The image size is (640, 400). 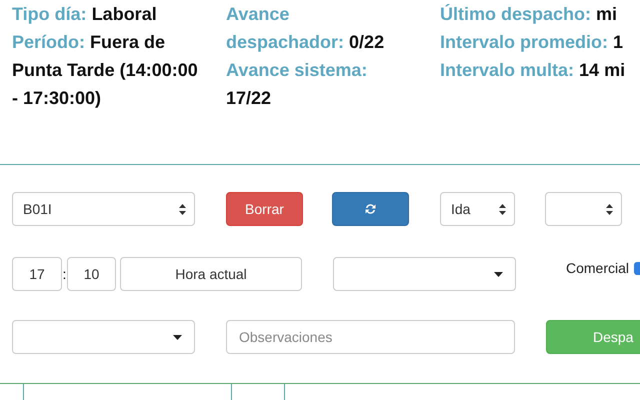 I want to click on observations-field: Observaciones, so click(x=370, y=337).